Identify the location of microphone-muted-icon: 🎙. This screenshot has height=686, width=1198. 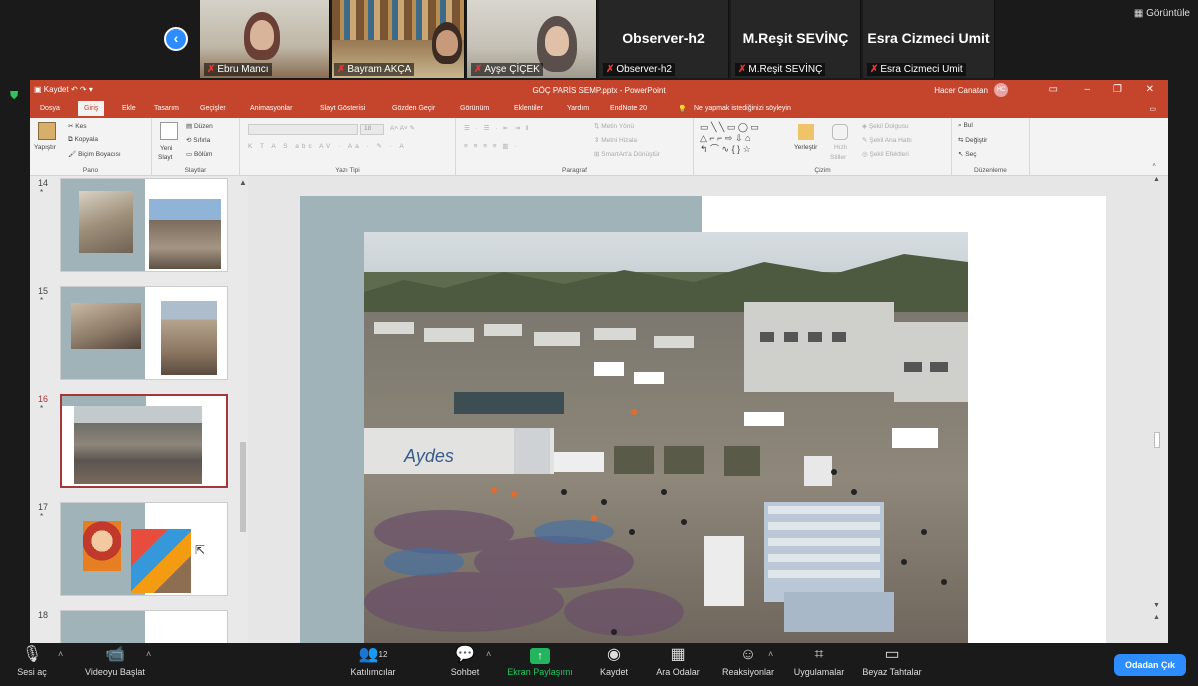
(32, 654).